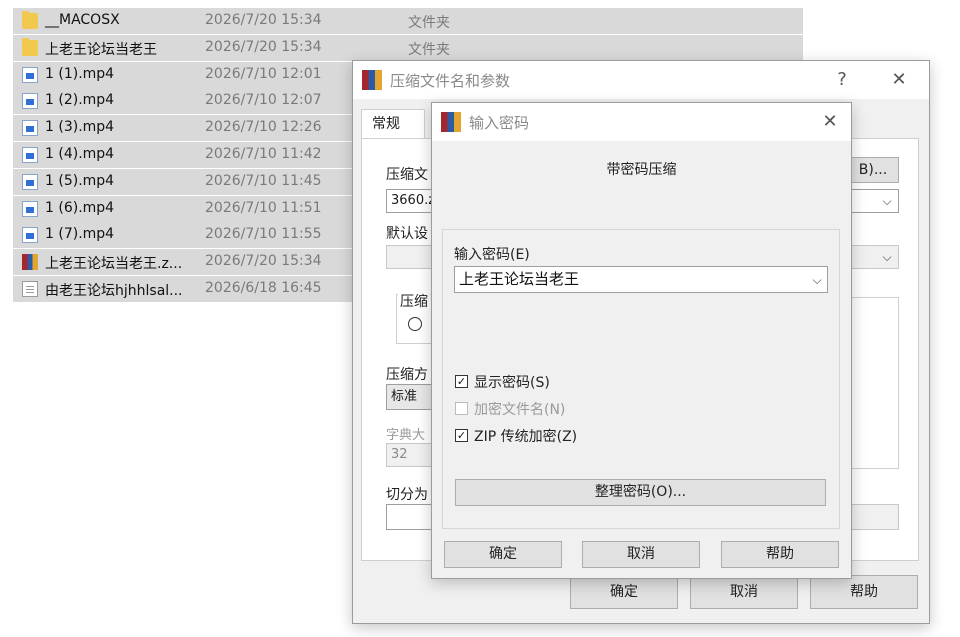 The image size is (960, 637). What do you see at coordinates (641, 554) in the screenshot?
I see `password-cancel-button: 取消` at bounding box center [641, 554].